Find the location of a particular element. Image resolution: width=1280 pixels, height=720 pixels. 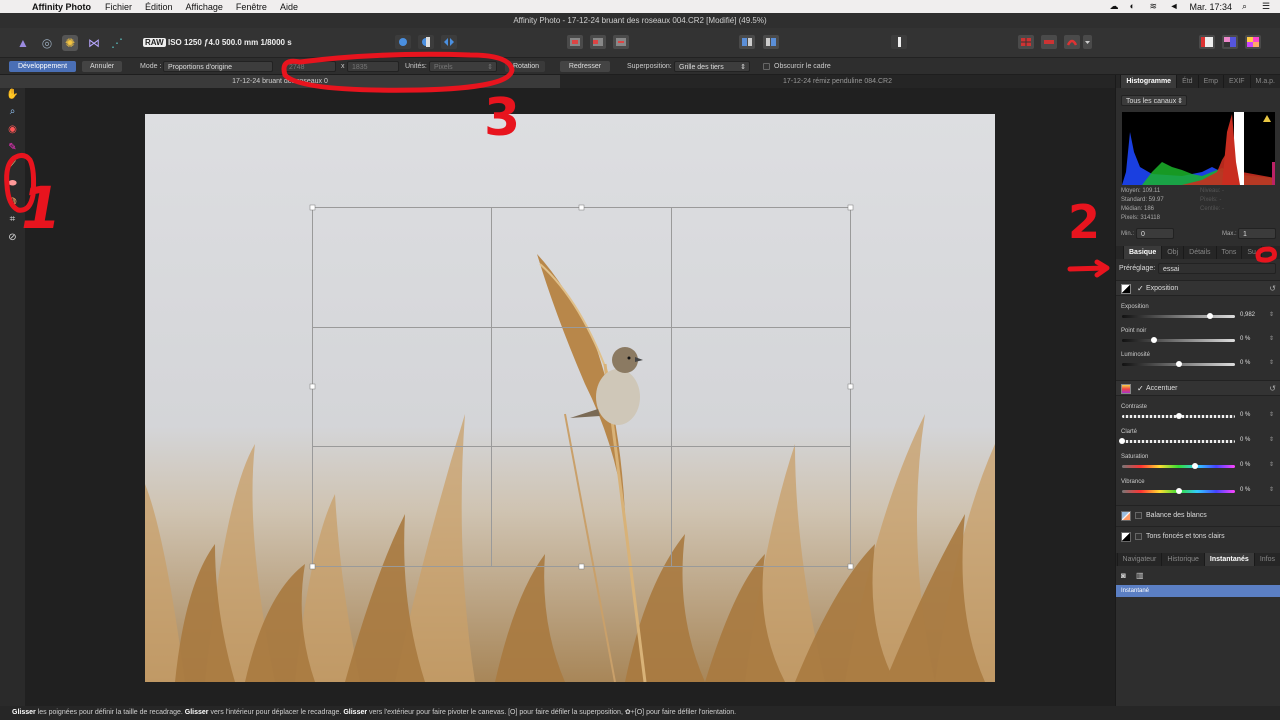

clipping-shadows-button is located at coordinates (575, 42).